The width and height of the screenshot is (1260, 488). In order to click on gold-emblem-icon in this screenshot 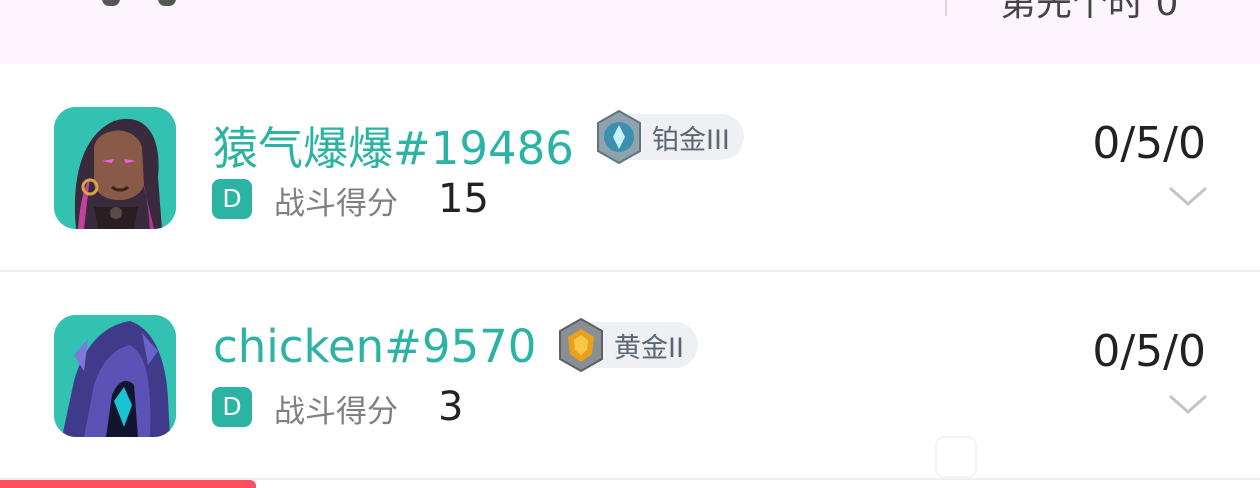, I will do `click(581, 345)`.